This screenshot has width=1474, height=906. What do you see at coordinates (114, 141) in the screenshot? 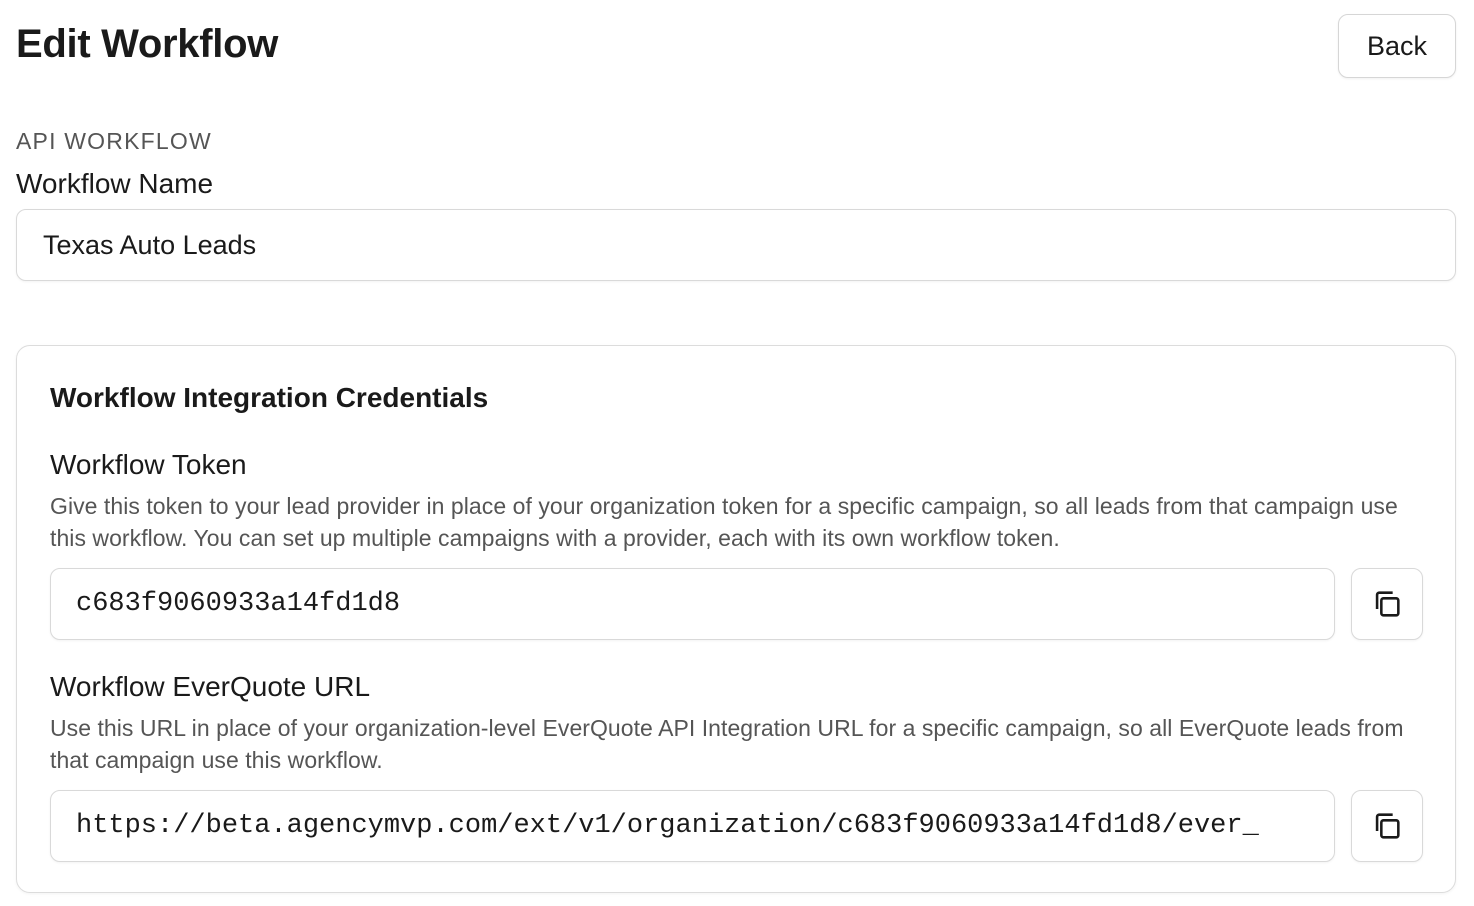
I see `section-kicker: API WORKFLOW` at bounding box center [114, 141].